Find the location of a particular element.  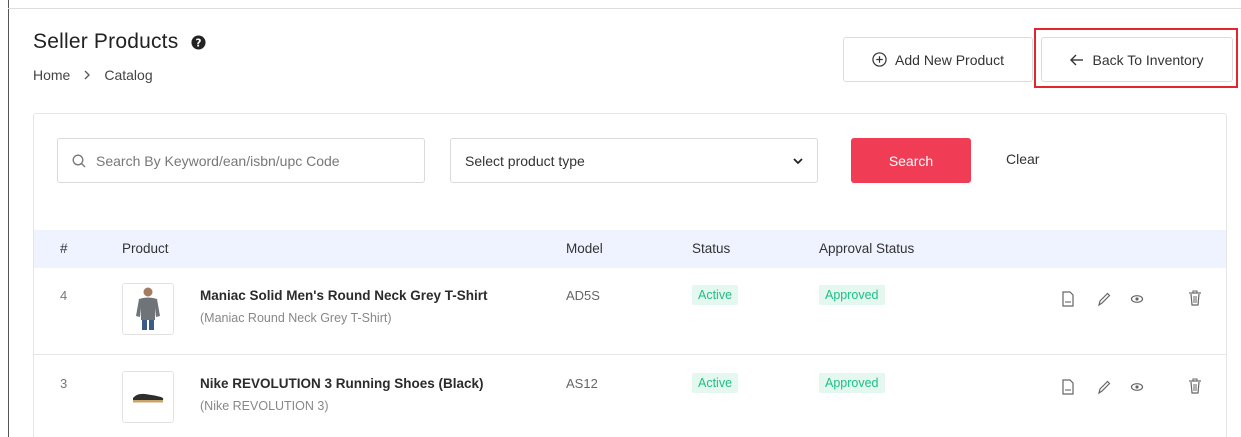

product-subtitle: (Nike REVOLUTION 3) is located at coordinates (264, 406).